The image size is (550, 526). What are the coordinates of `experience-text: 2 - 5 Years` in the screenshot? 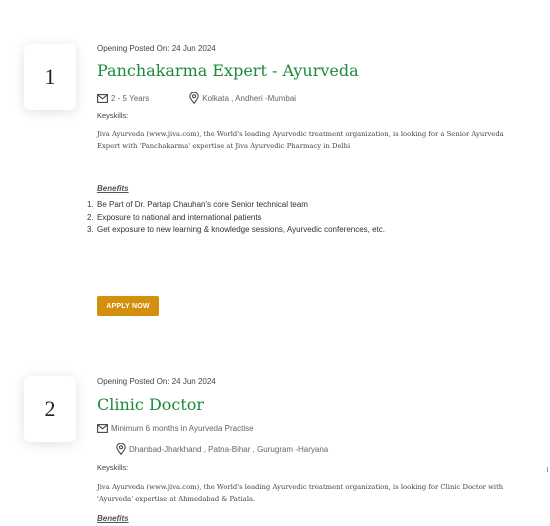 It's located at (130, 98).